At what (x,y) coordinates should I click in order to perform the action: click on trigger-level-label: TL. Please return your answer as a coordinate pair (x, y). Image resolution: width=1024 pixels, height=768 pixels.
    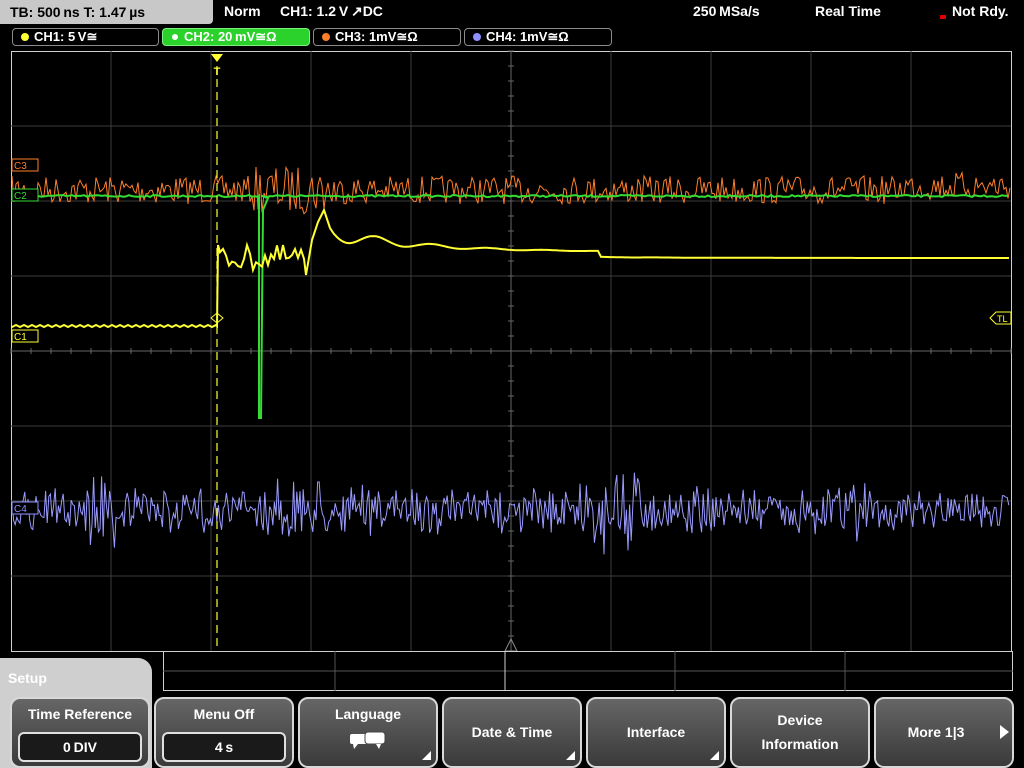
    Looking at the image, I should click on (1002, 319).